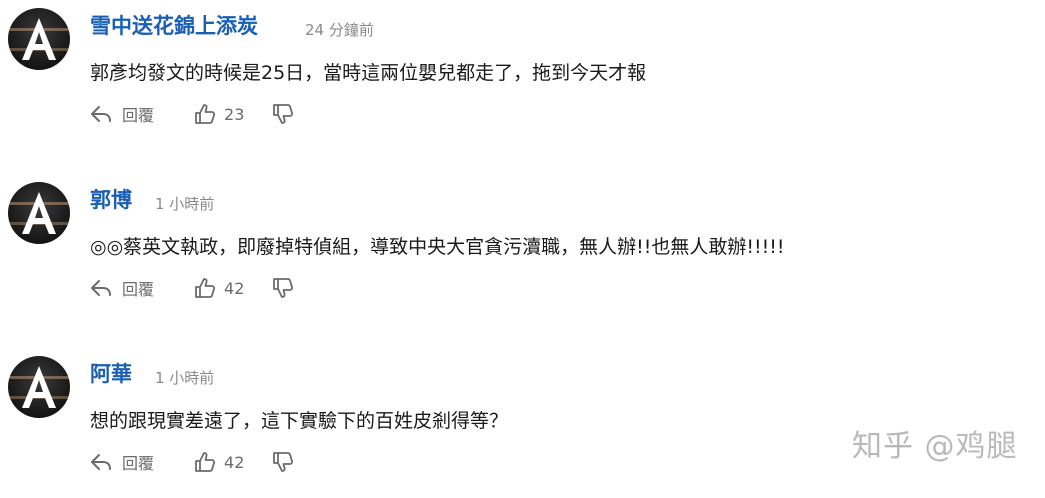 This screenshot has height=498, width=1045. Describe the element at coordinates (111, 199) in the screenshot. I see `author-name: 郭博` at that location.